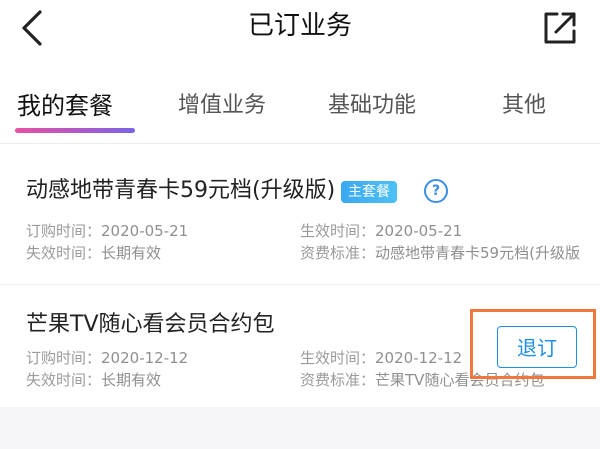 Image resolution: width=600 pixels, height=449 pixels. I want to click on share-button, so click(560, 28).